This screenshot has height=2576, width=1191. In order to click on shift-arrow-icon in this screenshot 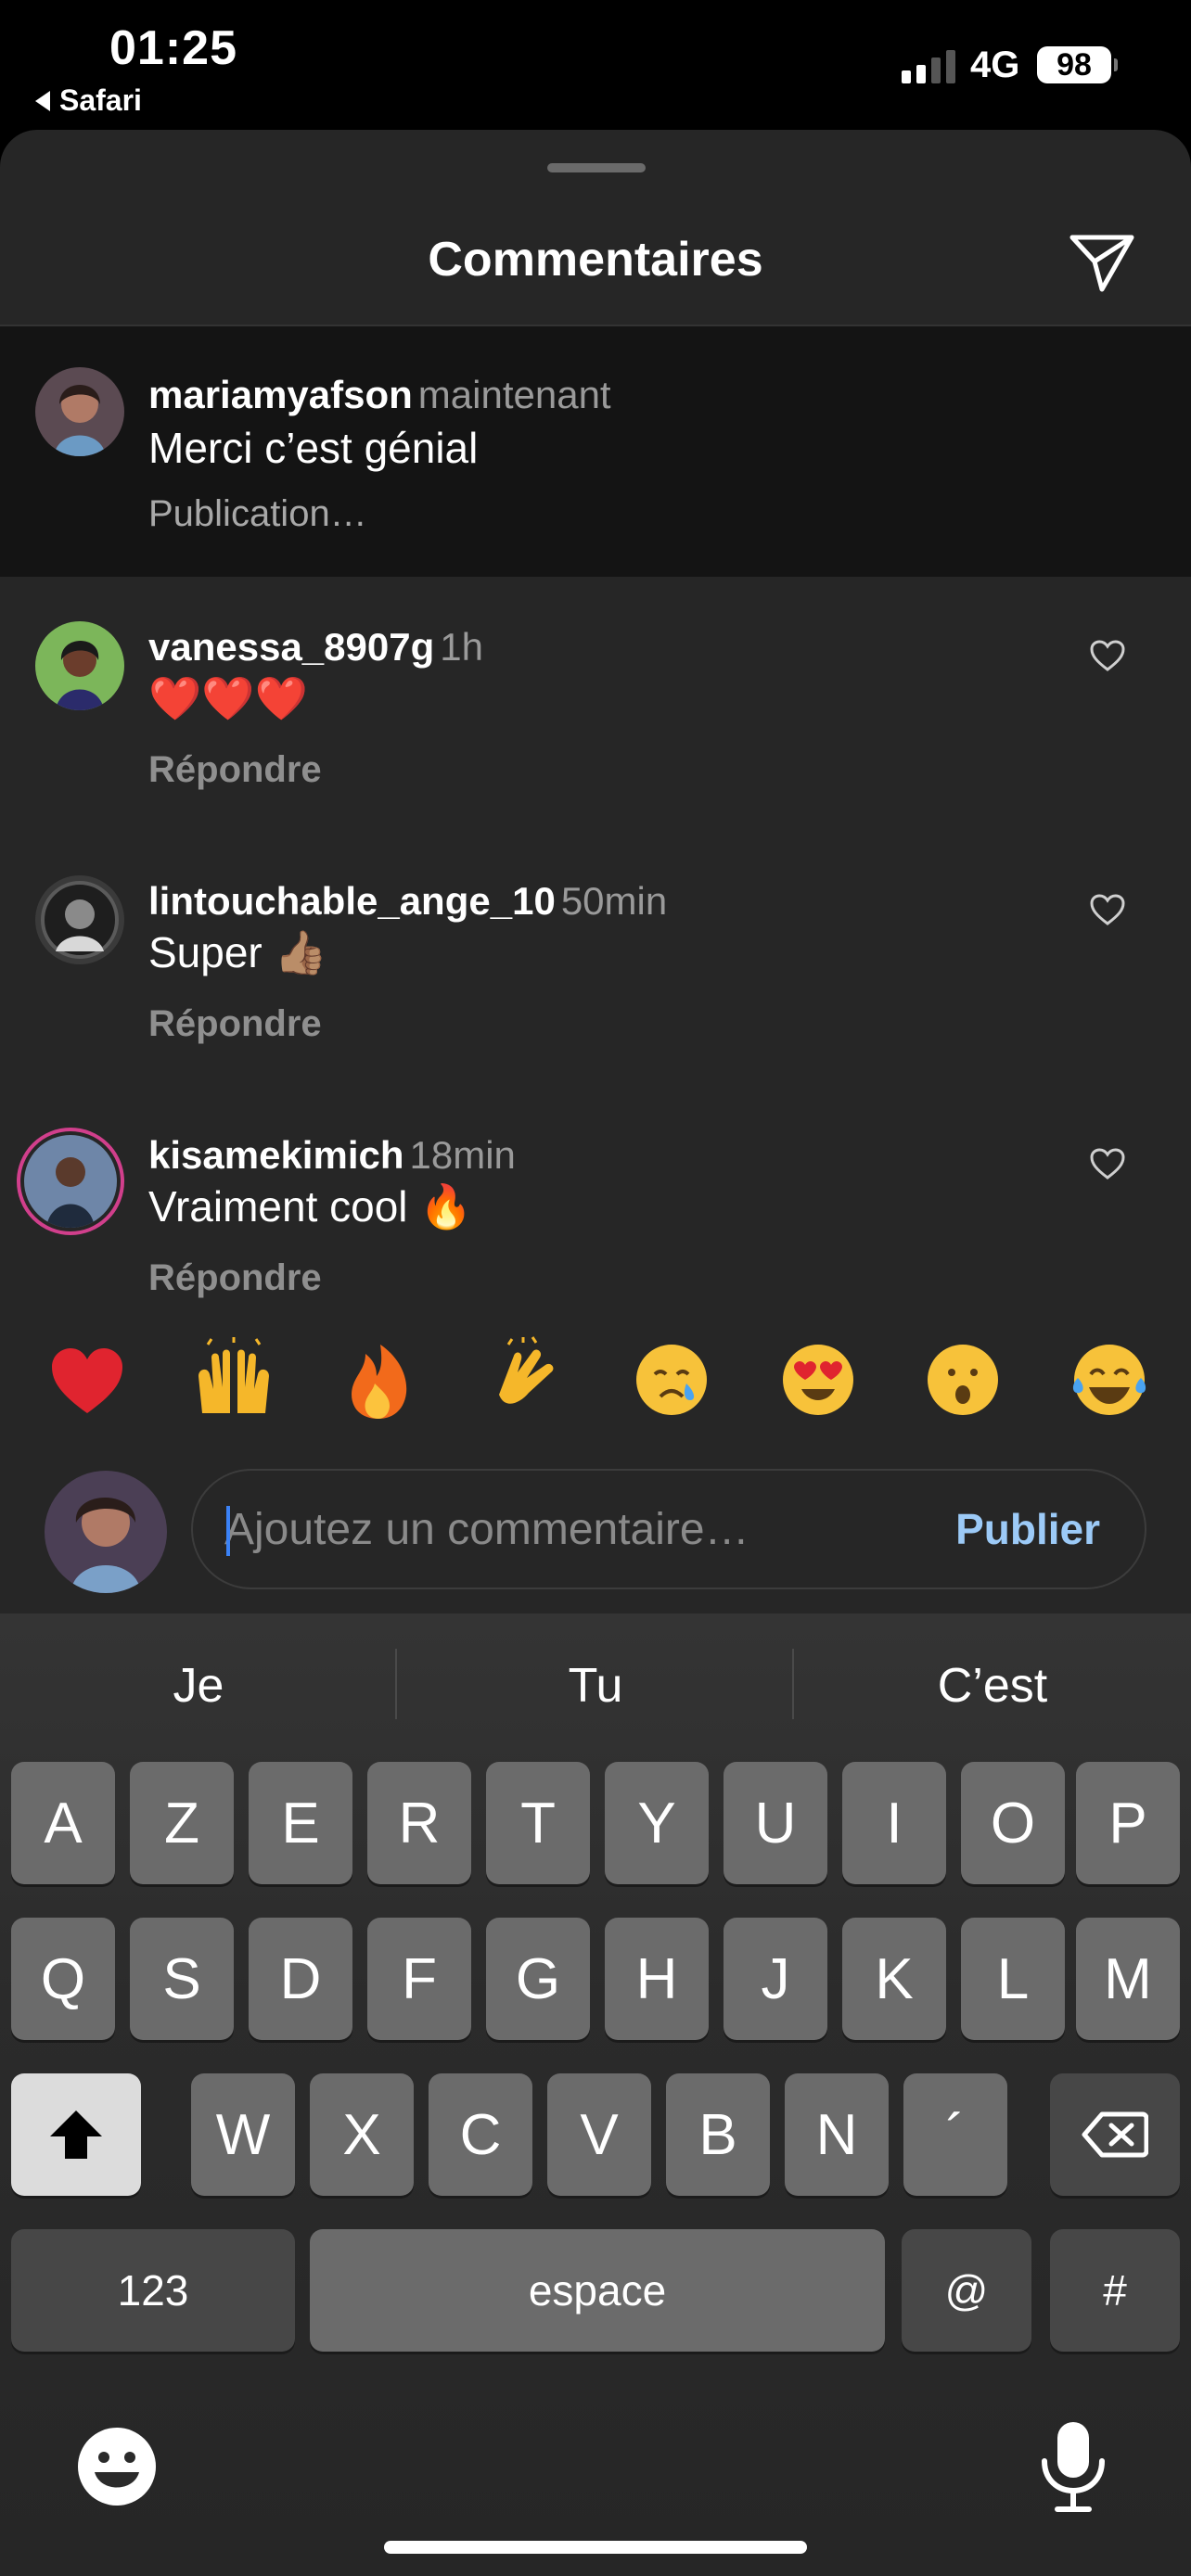, I will do `click(76, 2135)`.